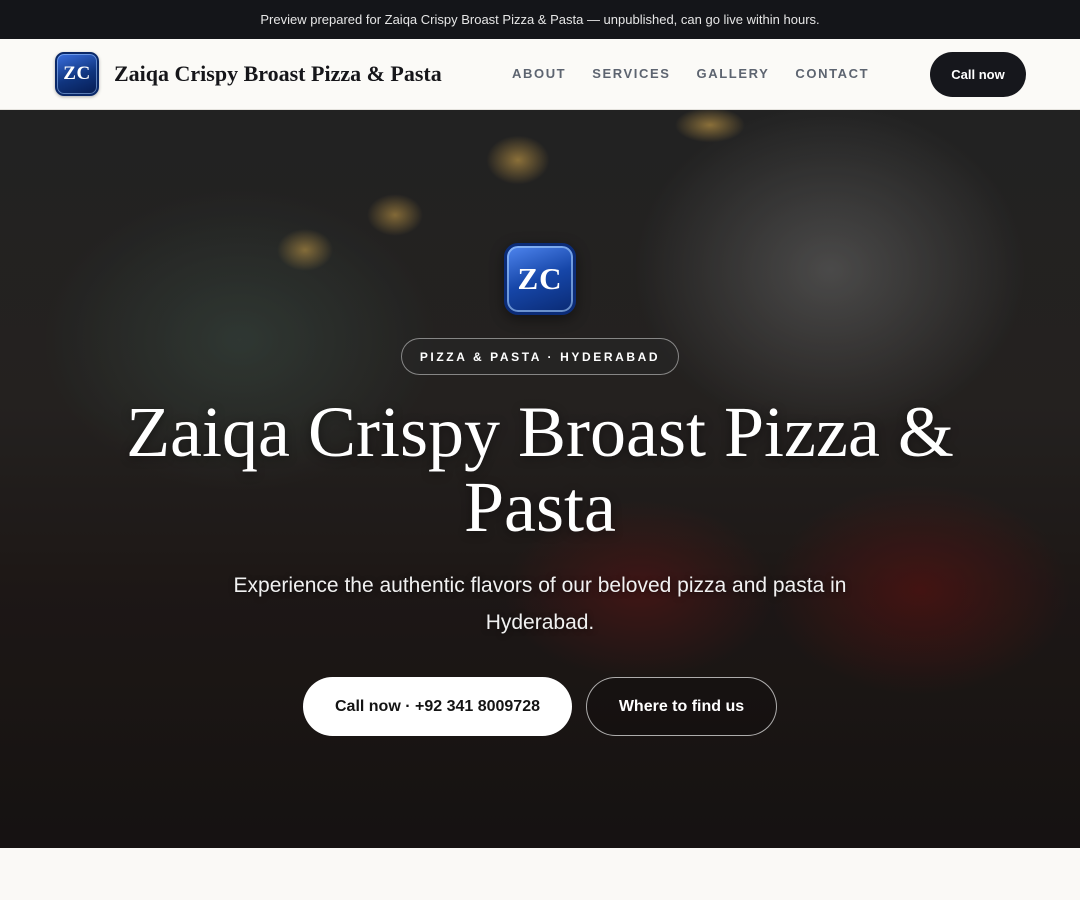 The image size is (1080, 900). What do you see at coordinates (540, 279) in the screenshot?
I see `hero-logo-icon: ZC` at bounding box center [540, 279].